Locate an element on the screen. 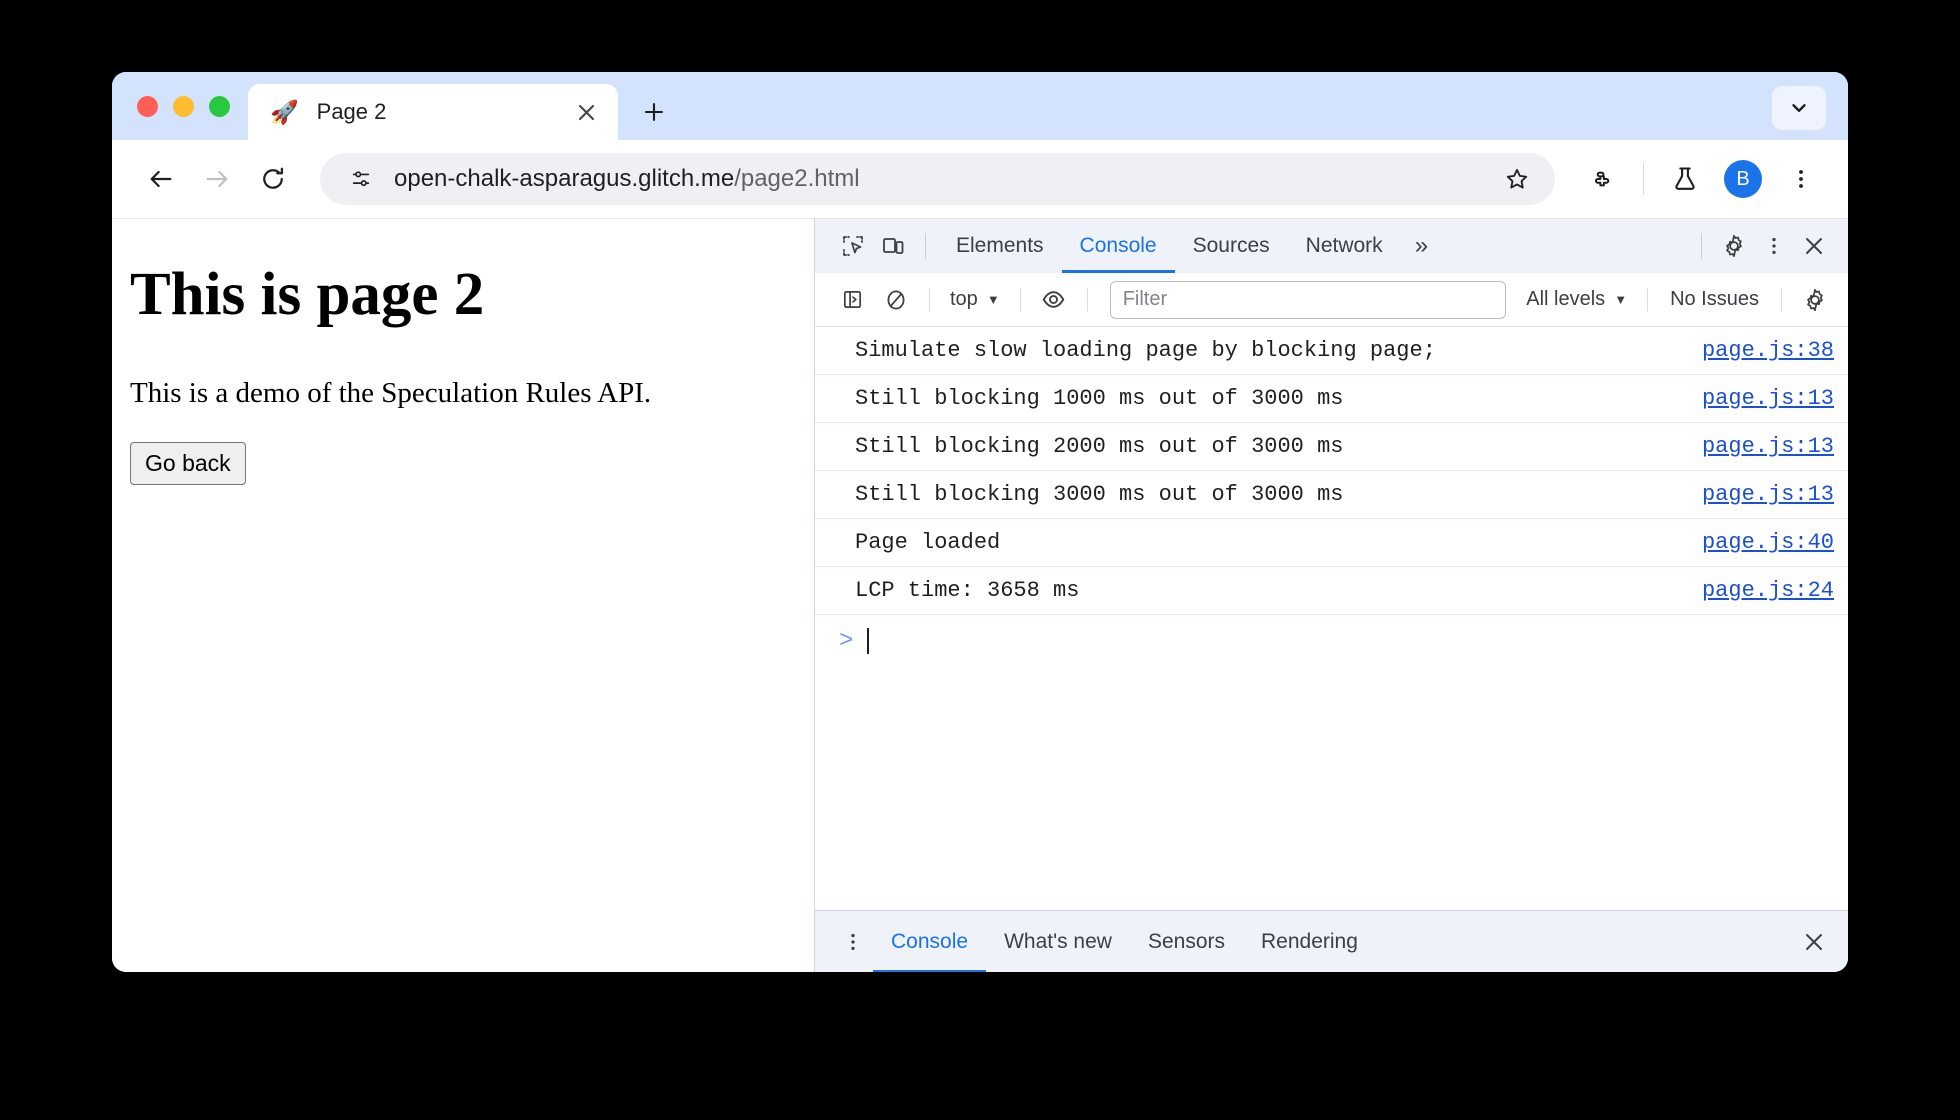  url-host: open-chalk-asparagus.glitch.me is located at coordinates (564, 178).